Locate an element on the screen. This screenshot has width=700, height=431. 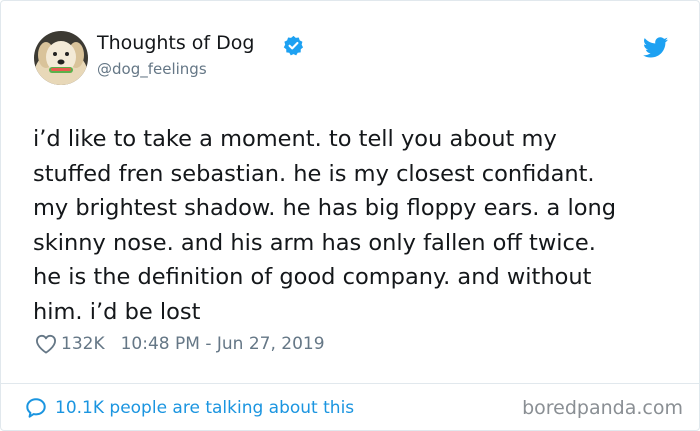
like-count: 132K is located at coordinates (83, 344).